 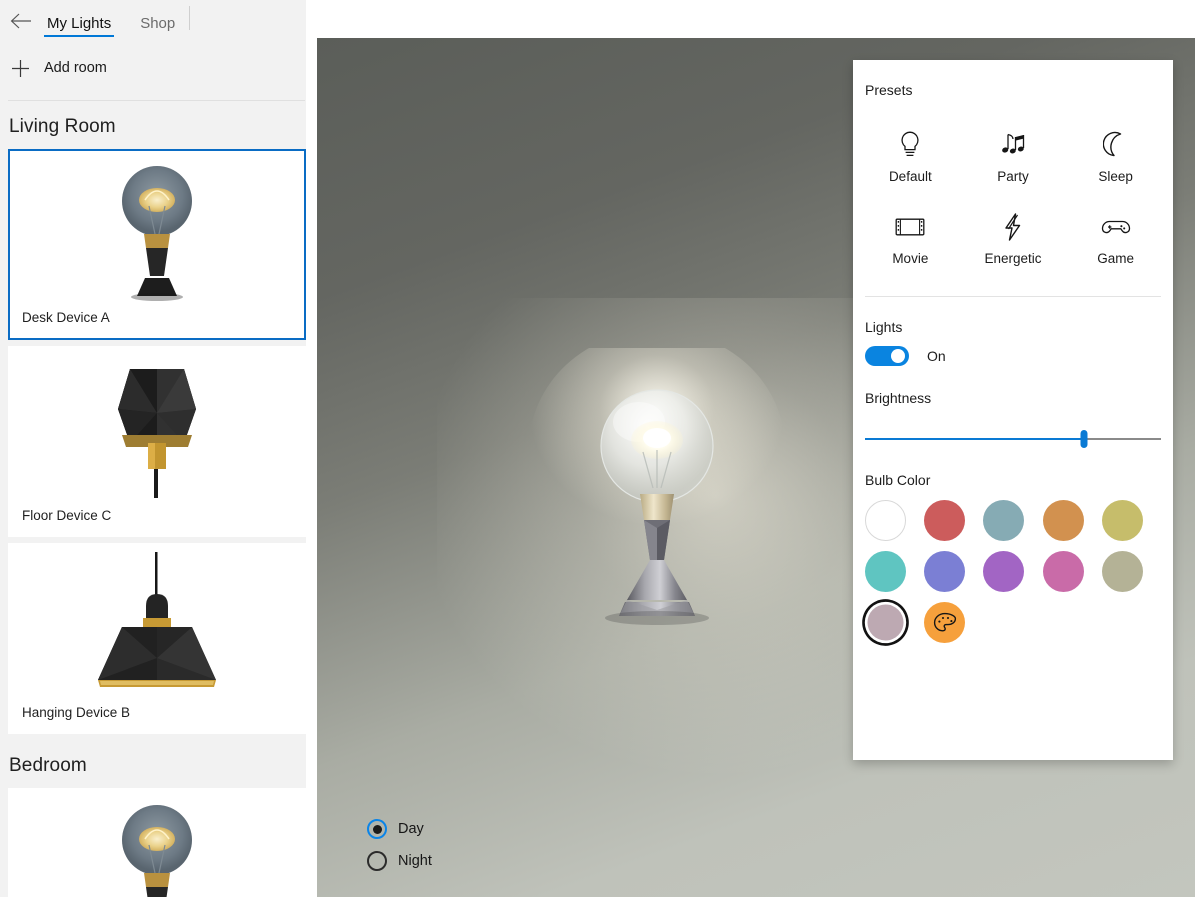 What do you see at coordinates (898, 480) in the screenshot?
I see `bulb-color-heading: Bulb Color` at bounding box center [898, 480].